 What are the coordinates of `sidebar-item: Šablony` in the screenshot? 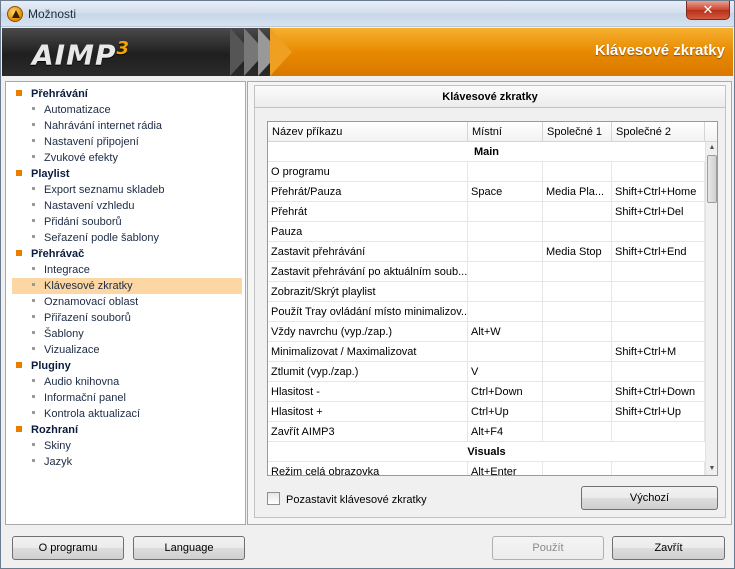 It's located at (58, 334).